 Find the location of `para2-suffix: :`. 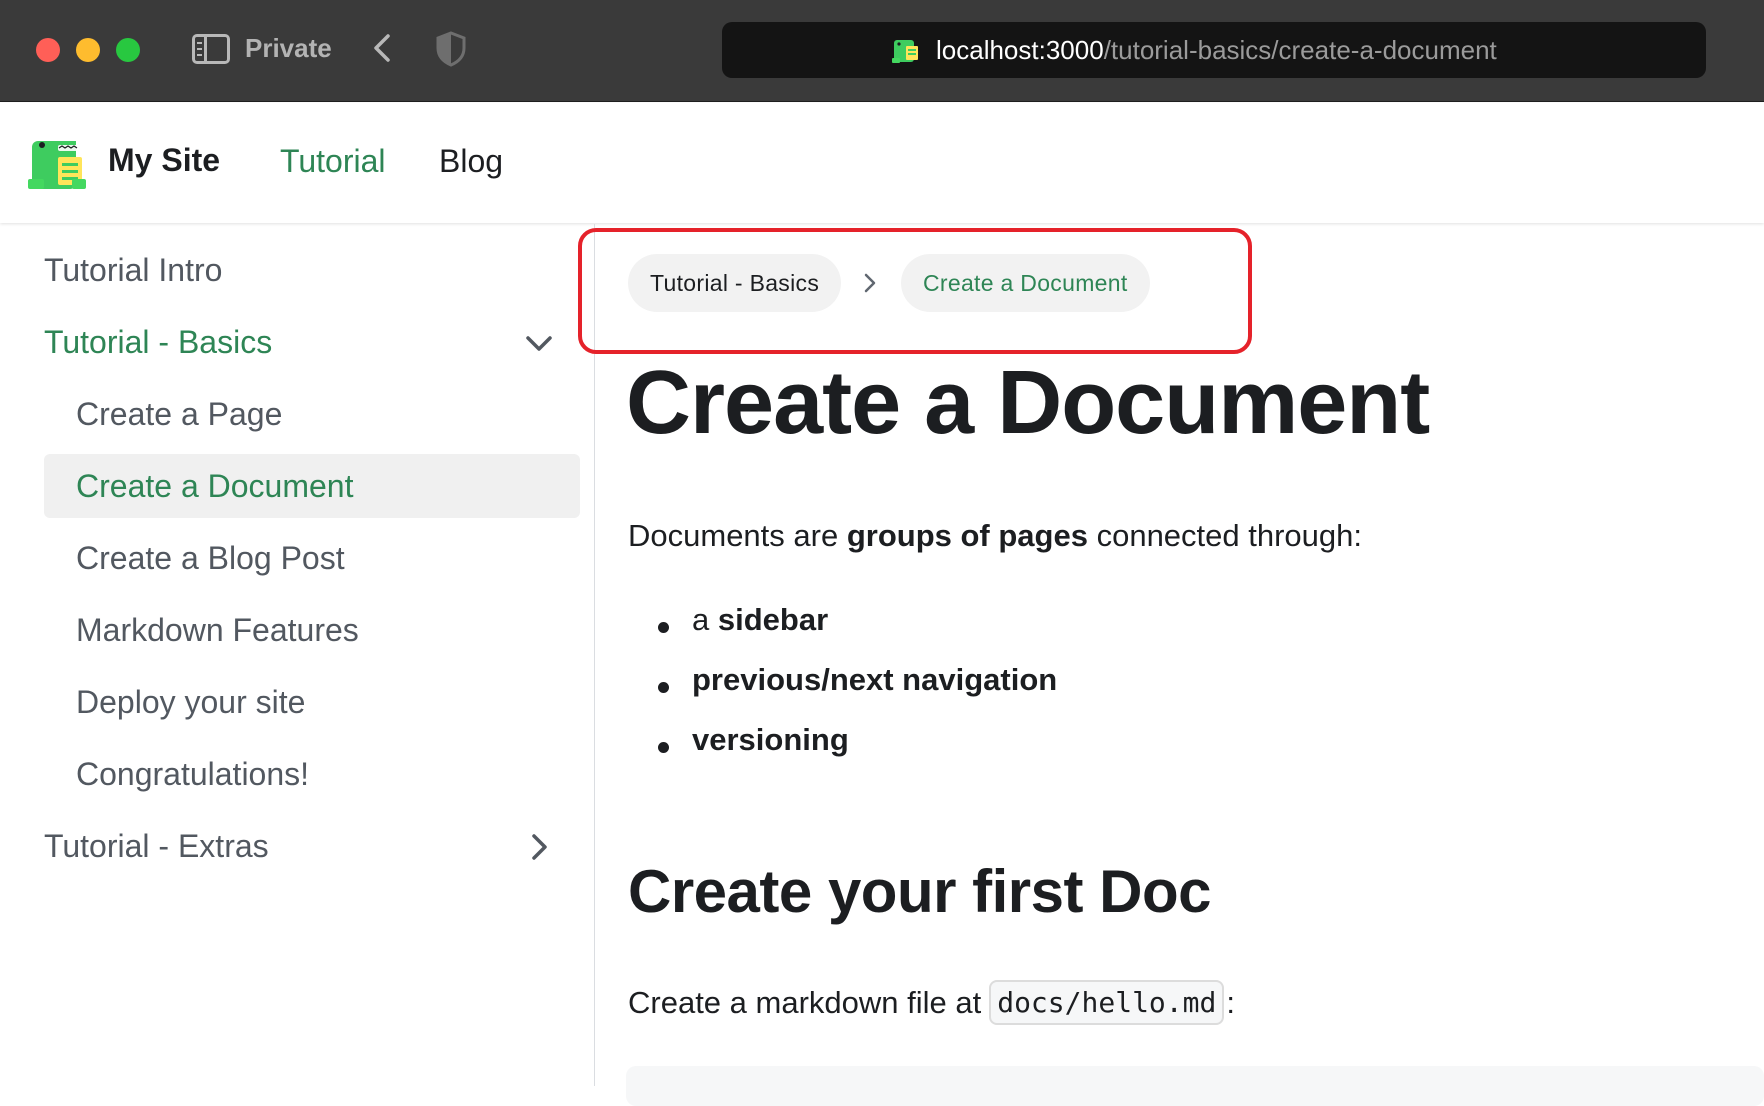

para2-suffix: : is located at coordinates (1230, 1002).